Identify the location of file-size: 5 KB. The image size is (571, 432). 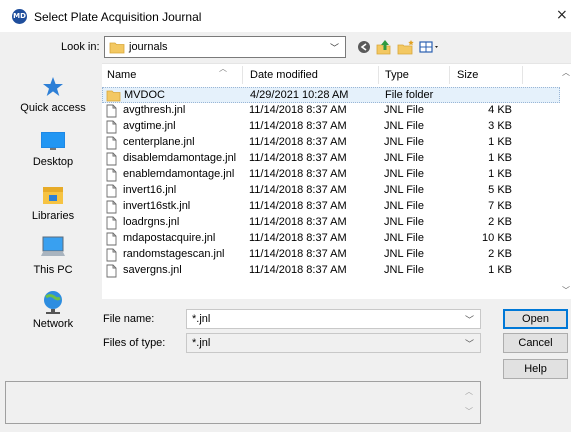
(500, 190).